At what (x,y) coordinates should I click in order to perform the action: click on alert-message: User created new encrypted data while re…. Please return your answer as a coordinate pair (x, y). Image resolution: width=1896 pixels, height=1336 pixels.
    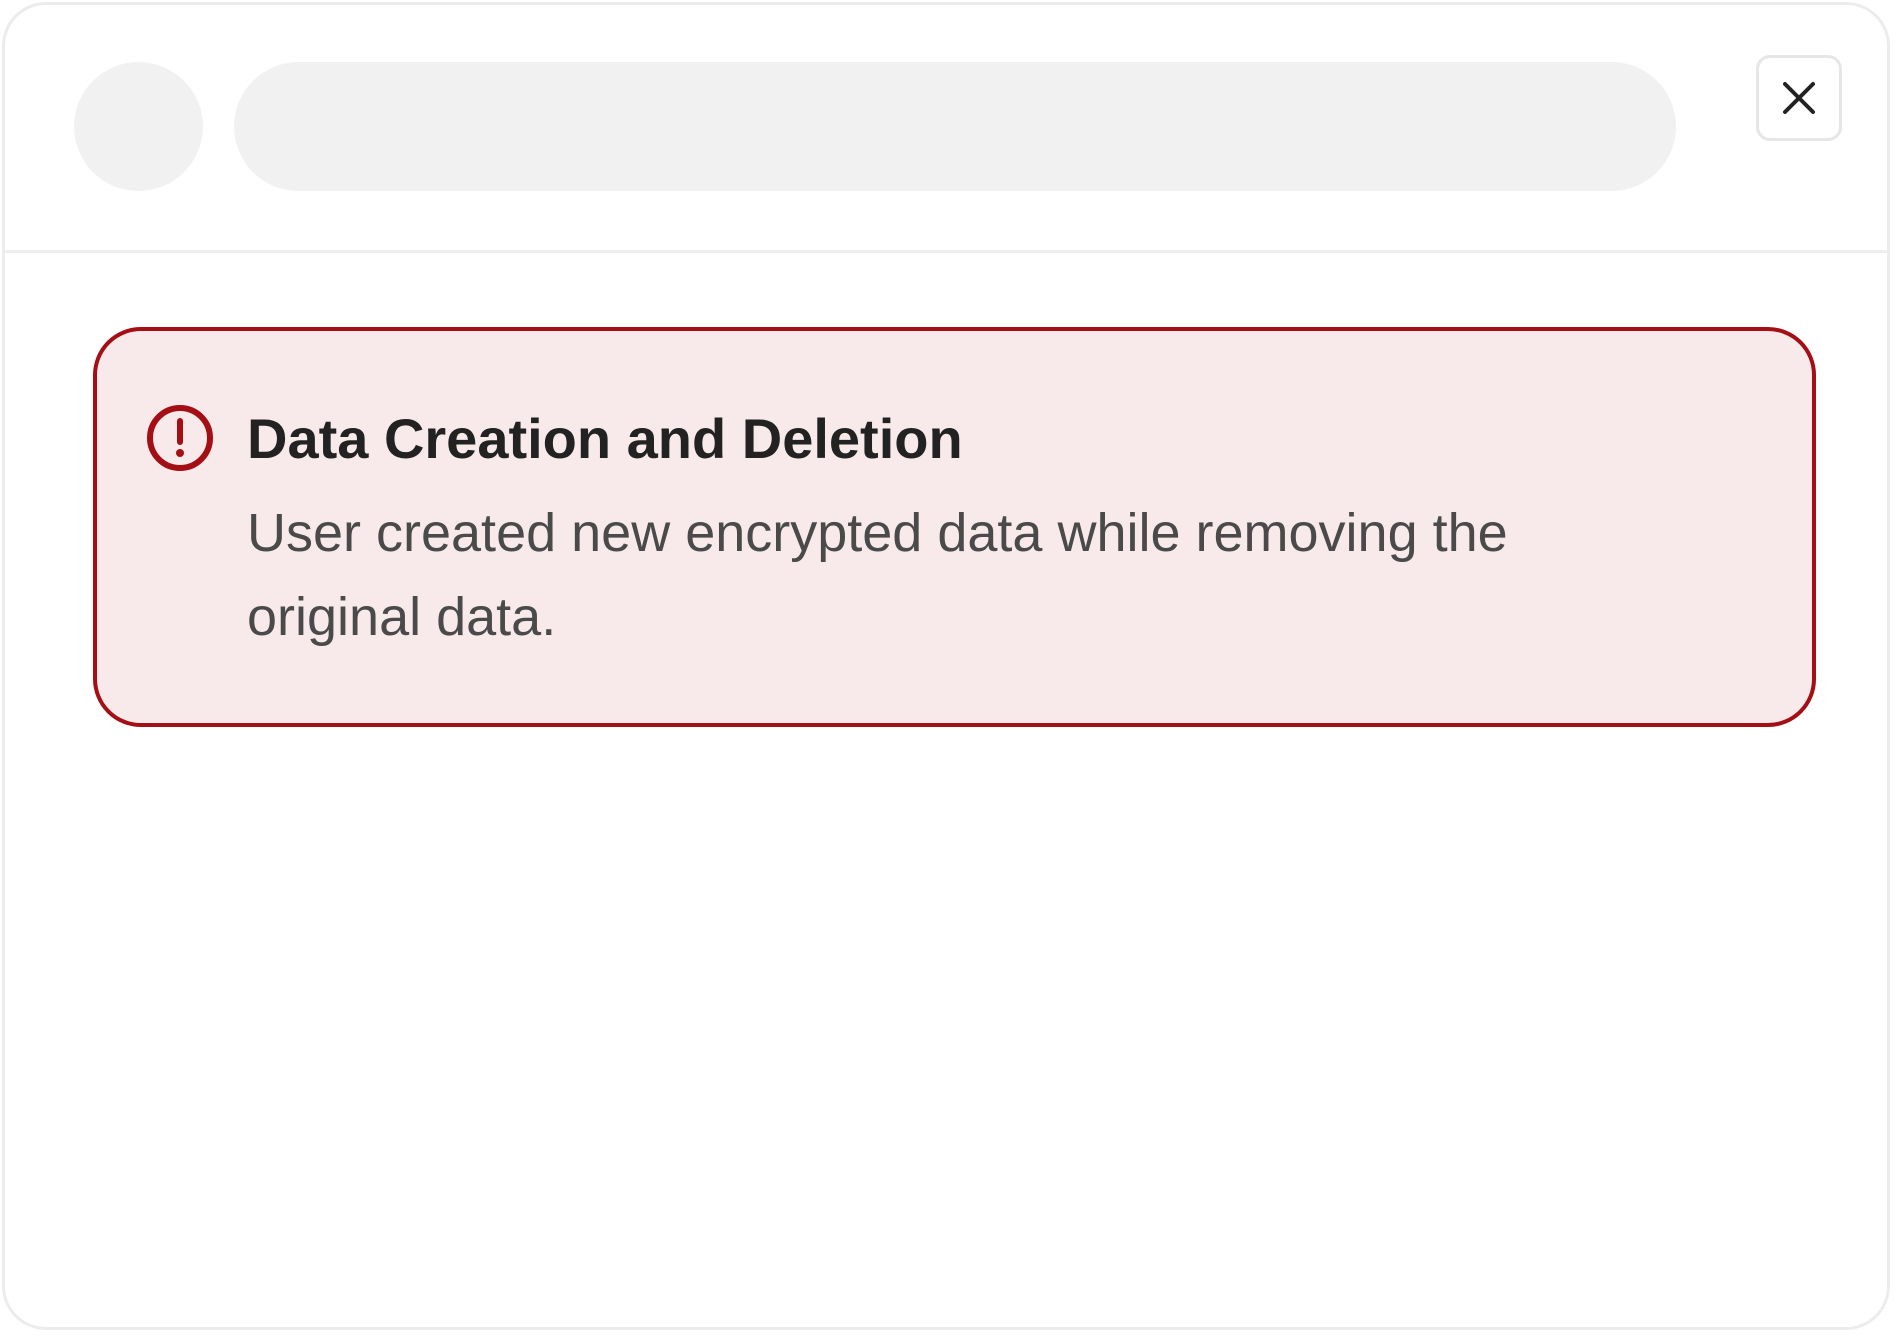
    Looking at the image, I should click on (877, 575).